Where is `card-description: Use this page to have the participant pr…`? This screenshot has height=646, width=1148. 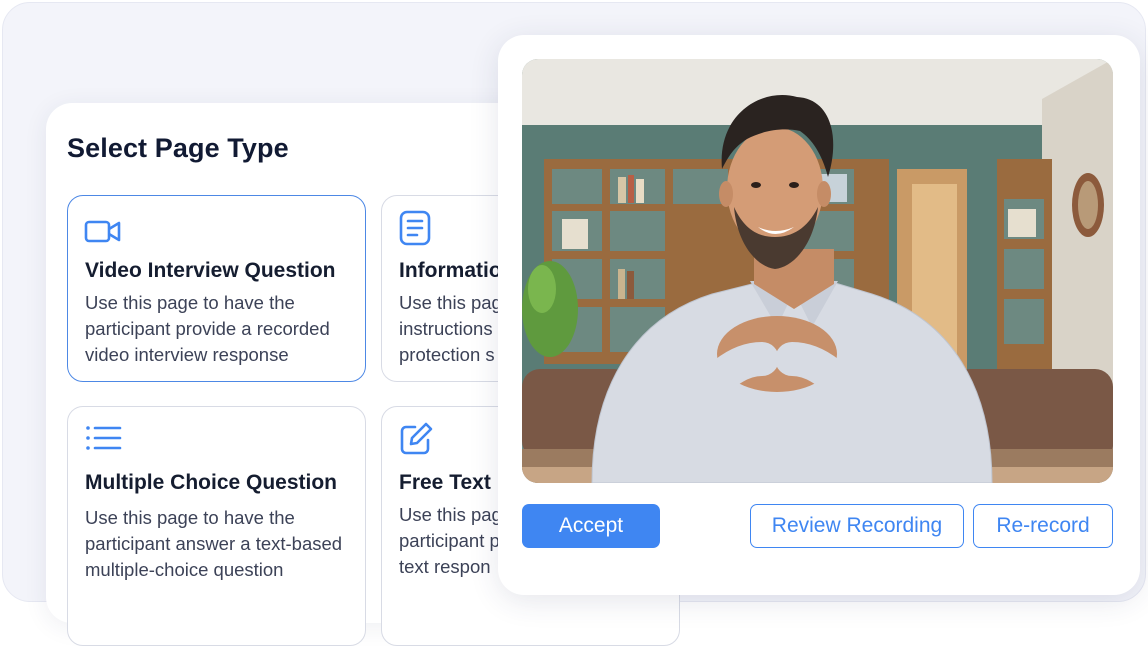
card-description: Use this page to have the participant pr… is located at coordinates (207, 328).